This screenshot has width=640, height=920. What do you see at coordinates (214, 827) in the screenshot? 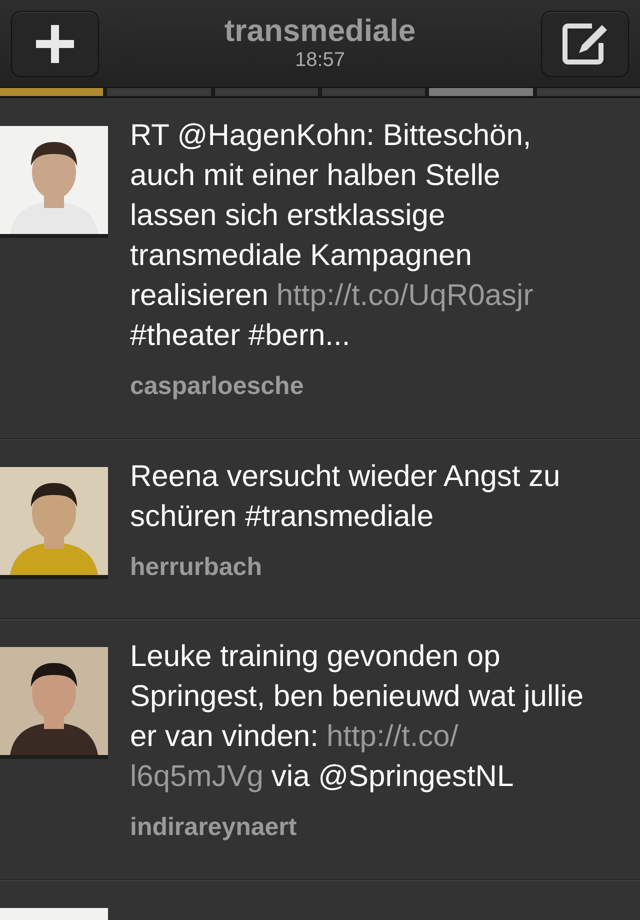
I see `username: indirareynaert` at bounding box center [214, 827].